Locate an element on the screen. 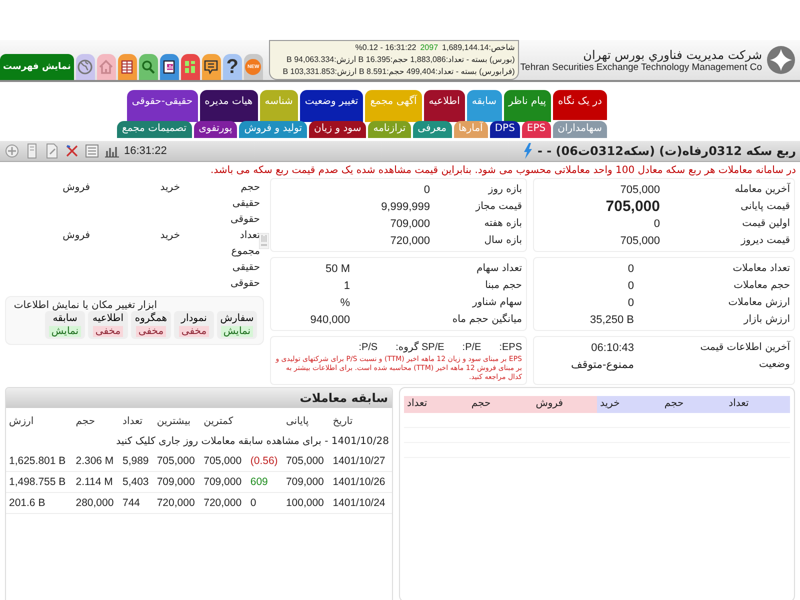 This screenshot has height=600, width=800. ratio-label: EPS: is located at coordinates (510, 347).